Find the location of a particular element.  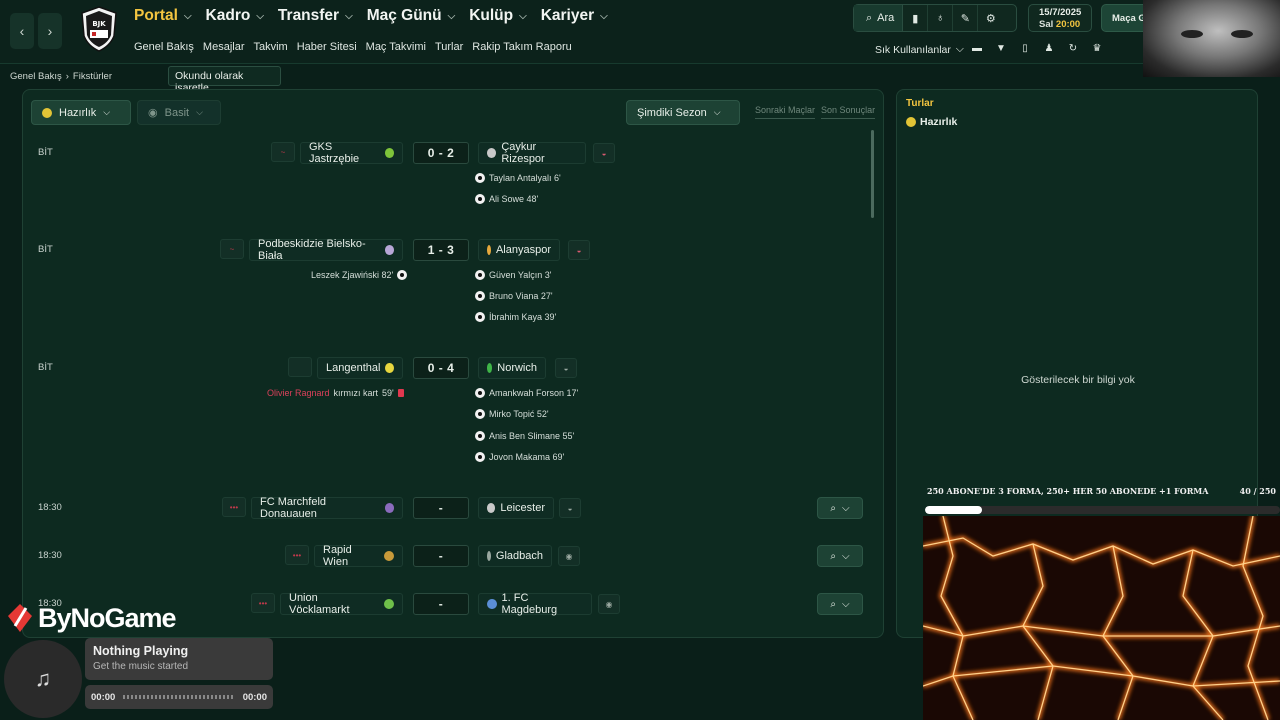

table-row: BİT Langenthal 0 - 4 Norwich ◒ is located at coordinates (453, 368).